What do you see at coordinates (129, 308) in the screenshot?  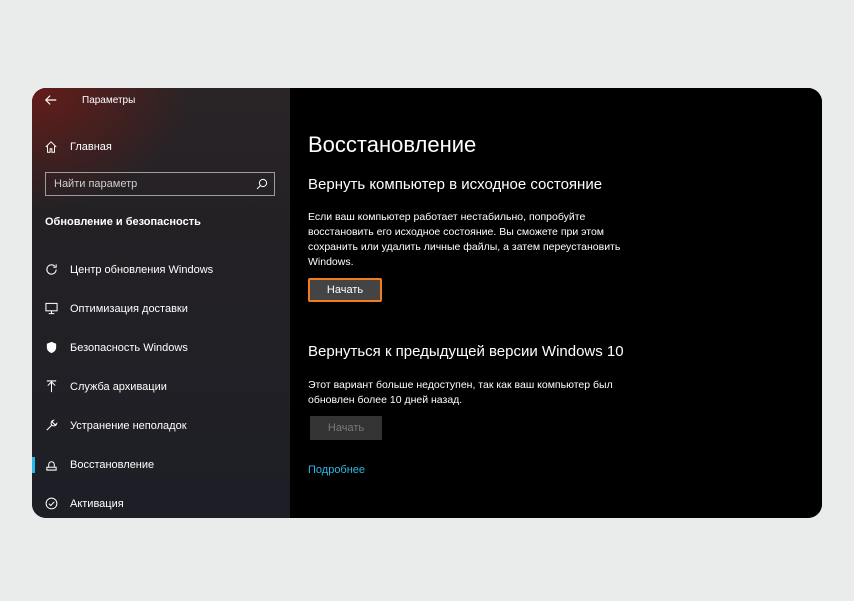 I see `sidebar-item-label: Оптимизация доставки` at bounding box center [129, 308].